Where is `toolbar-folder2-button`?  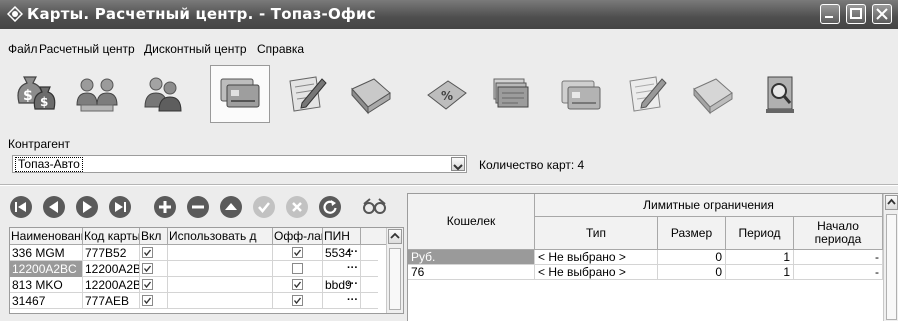
toolbar-folder2-button is located at coordinates (714, 95).